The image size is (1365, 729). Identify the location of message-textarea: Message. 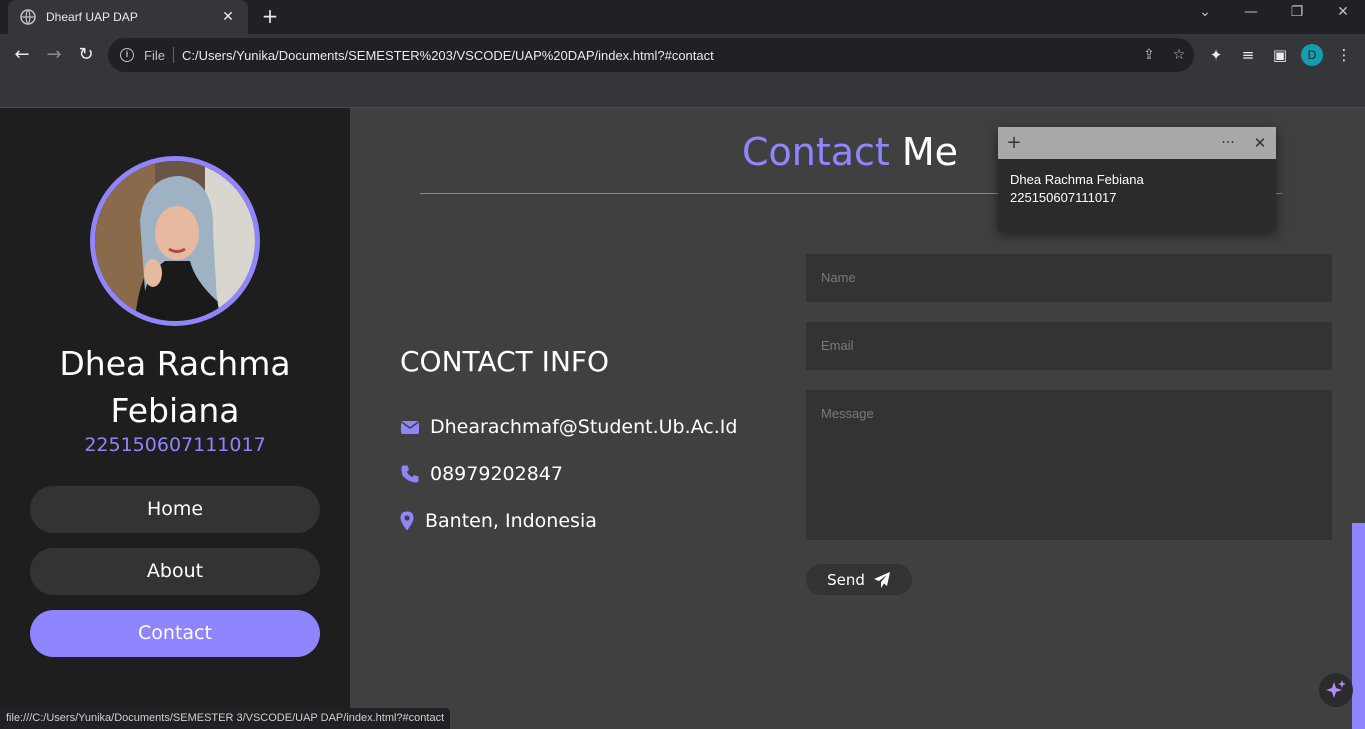
(1069, 465).